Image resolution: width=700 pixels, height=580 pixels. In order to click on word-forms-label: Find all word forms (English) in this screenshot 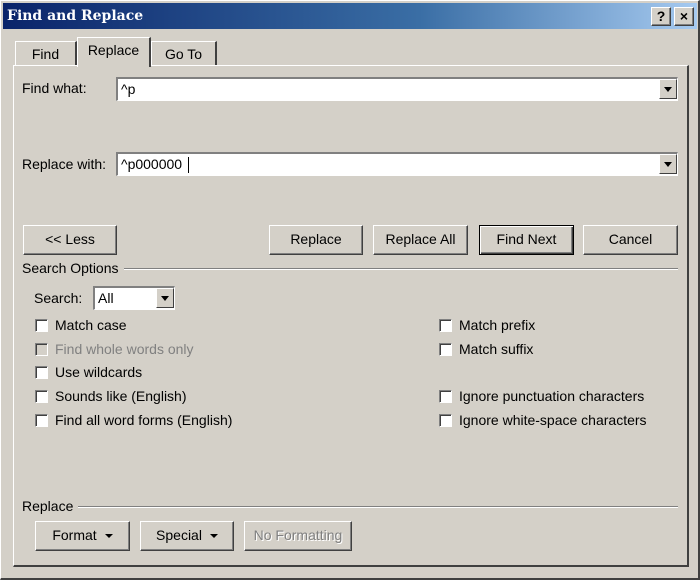, I will do `click(144, 420)`.